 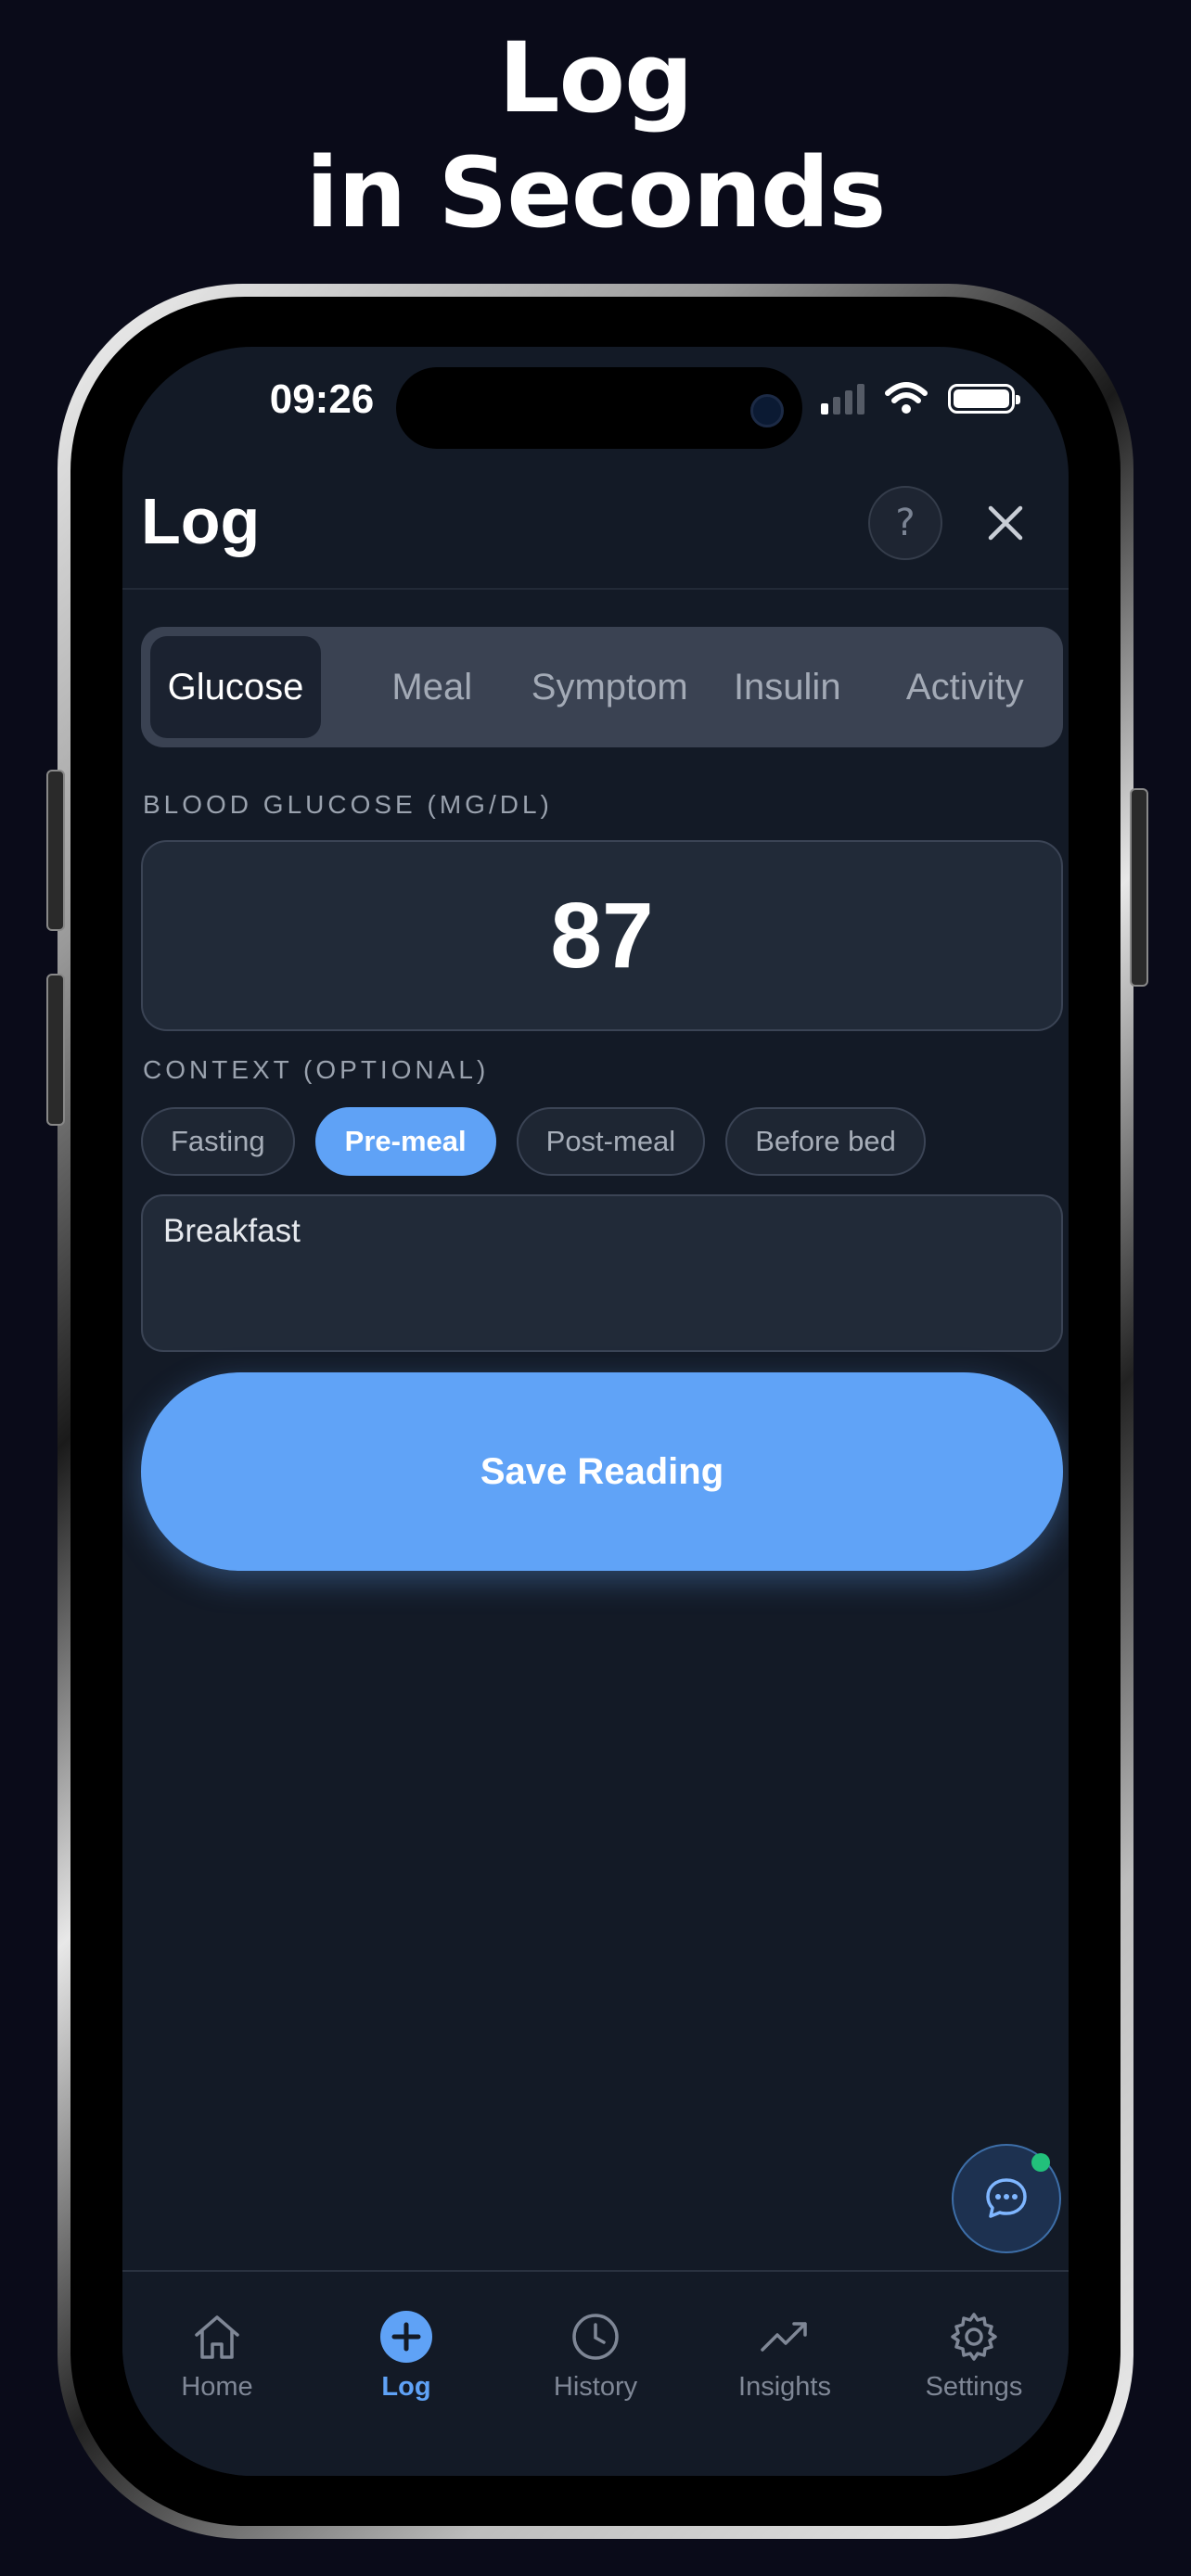 I want to click on chip-before-bed: Before bed, so click(x=825, y=1142).